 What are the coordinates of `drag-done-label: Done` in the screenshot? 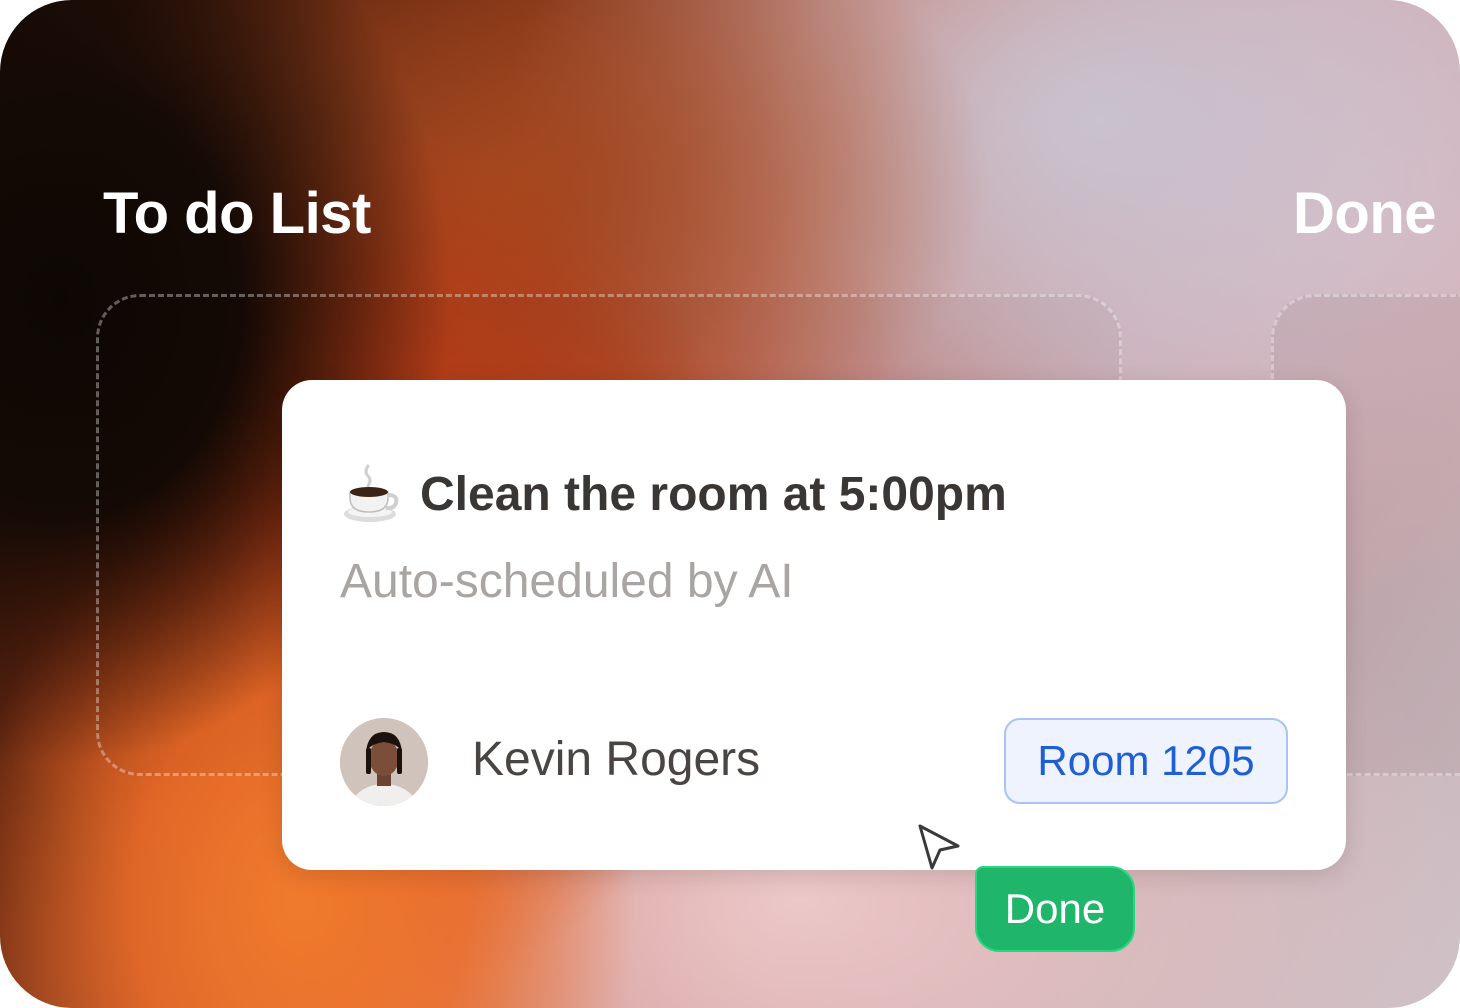 It's located at (1055, 908).